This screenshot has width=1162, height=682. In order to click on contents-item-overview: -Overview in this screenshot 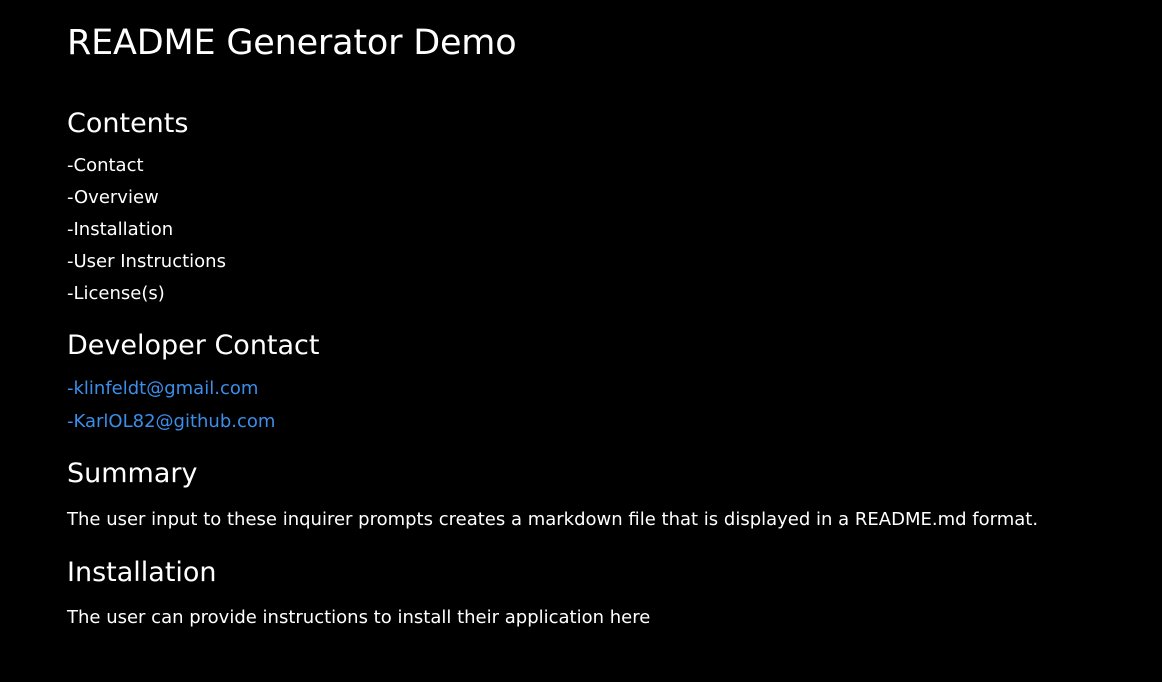, I will do `click(113, 197)`.